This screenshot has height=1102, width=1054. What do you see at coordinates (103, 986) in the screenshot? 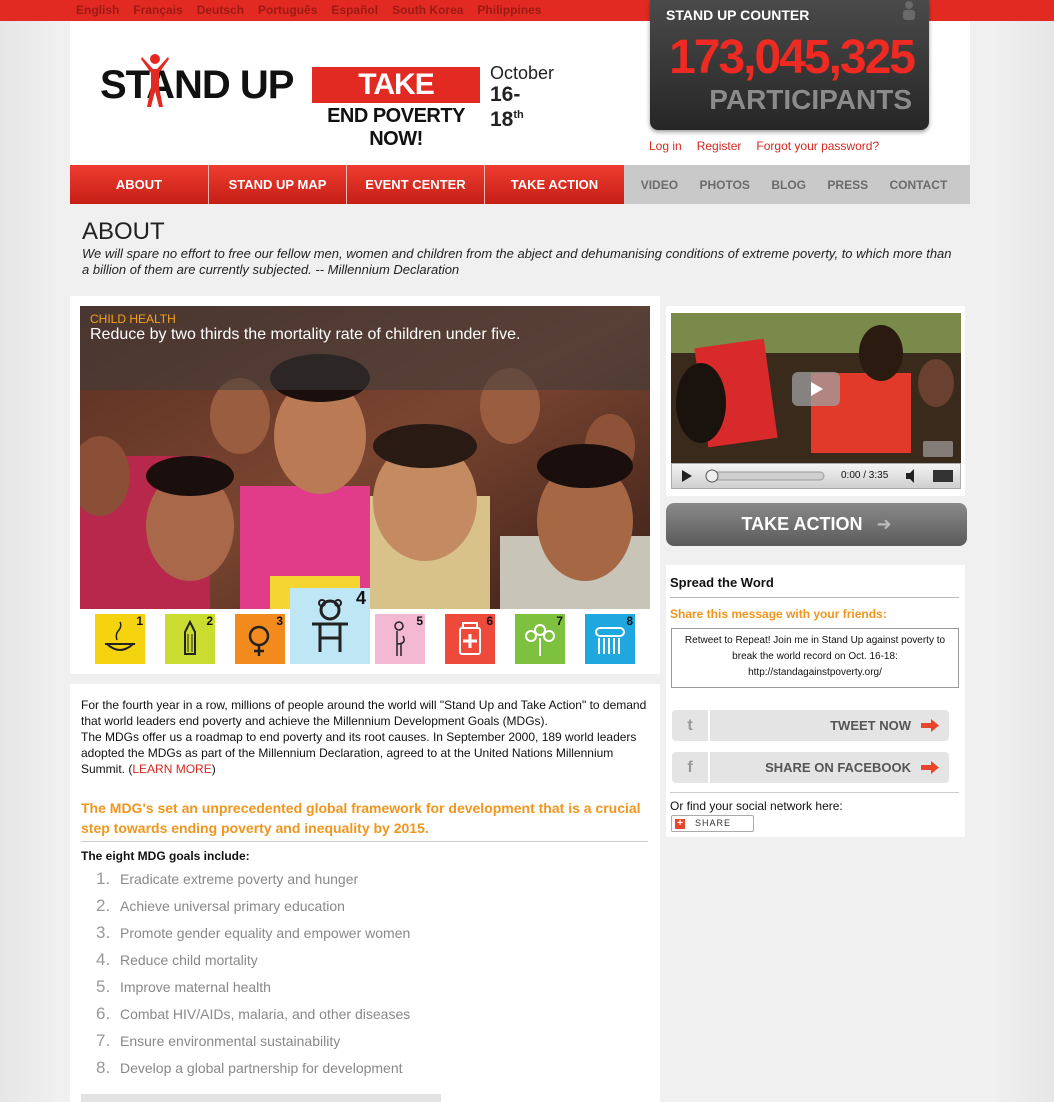
I see `goal-index: 5.` at bounding box center [103, 986].